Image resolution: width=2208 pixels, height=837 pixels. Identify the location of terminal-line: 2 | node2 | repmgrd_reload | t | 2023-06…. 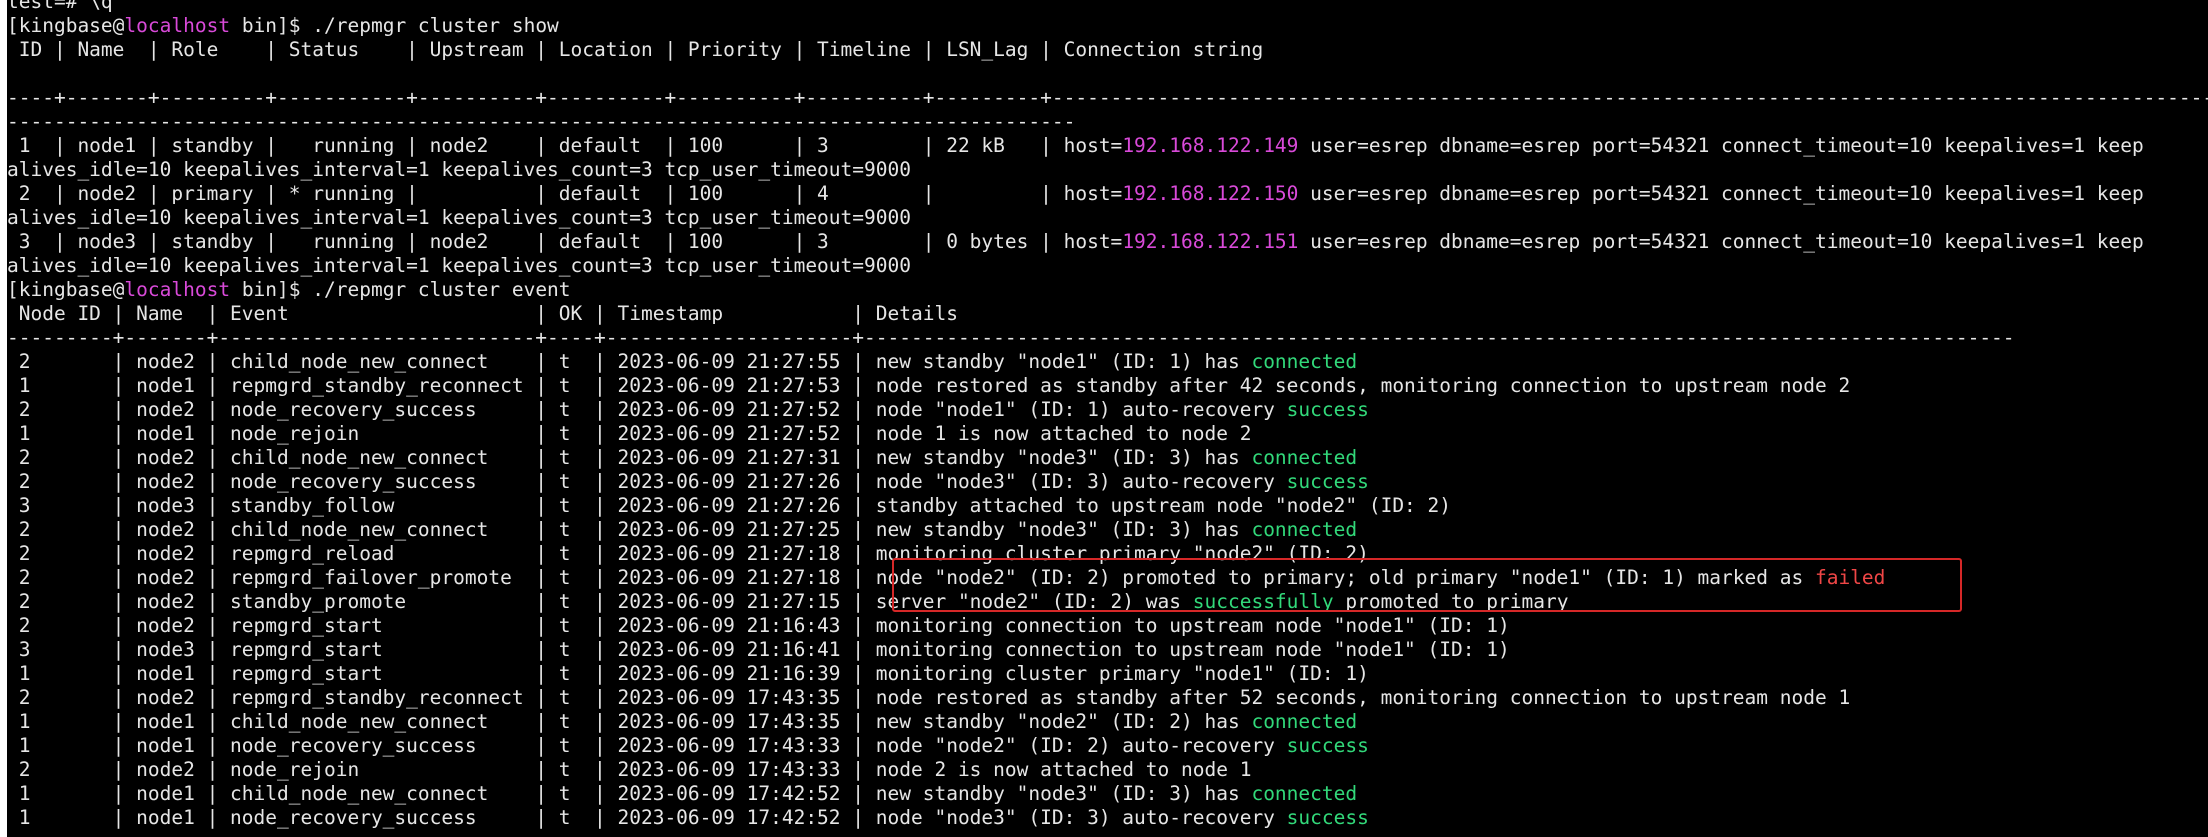
(1107, 554).